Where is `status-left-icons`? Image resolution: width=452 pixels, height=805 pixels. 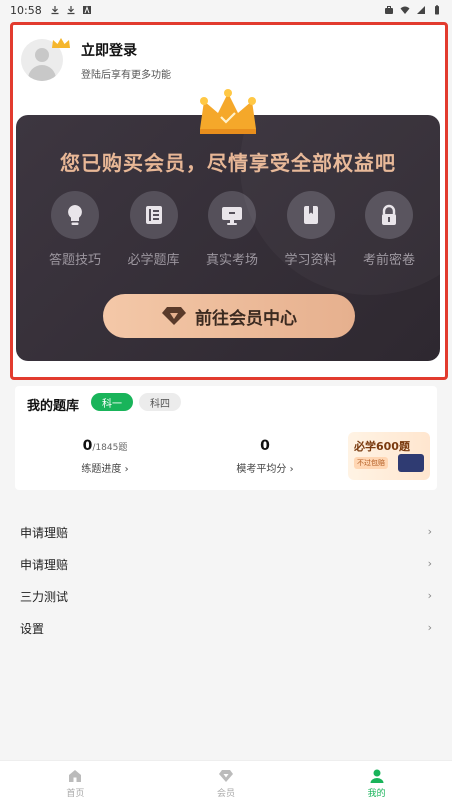
status-left-icons is located at coordinates (71, 10).